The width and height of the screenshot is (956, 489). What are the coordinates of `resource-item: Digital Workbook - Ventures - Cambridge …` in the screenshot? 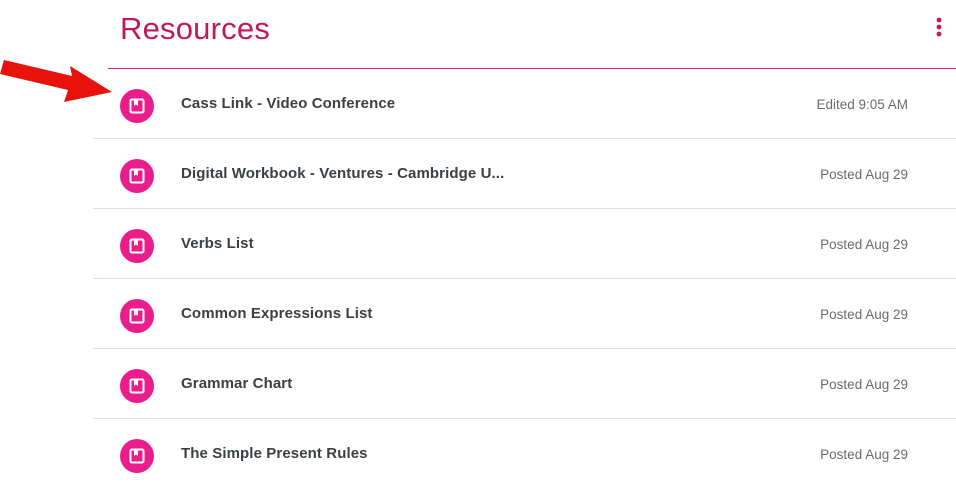 It's located at (524, 174).